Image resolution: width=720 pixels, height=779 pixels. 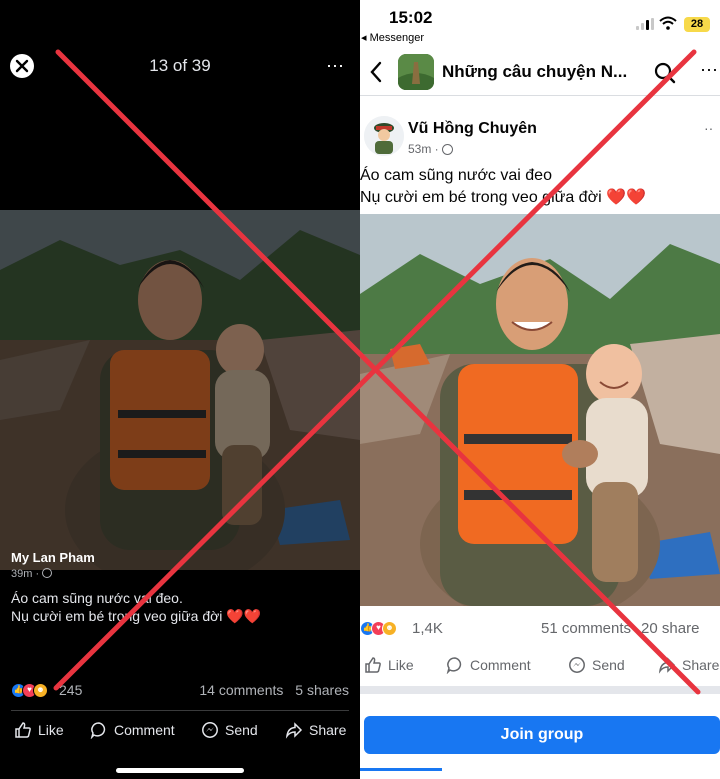 What do you see at coordinates (180, 65) in the screenshot?
I see `photo-counter: 13 of 39` at bounding box center [180, 65].